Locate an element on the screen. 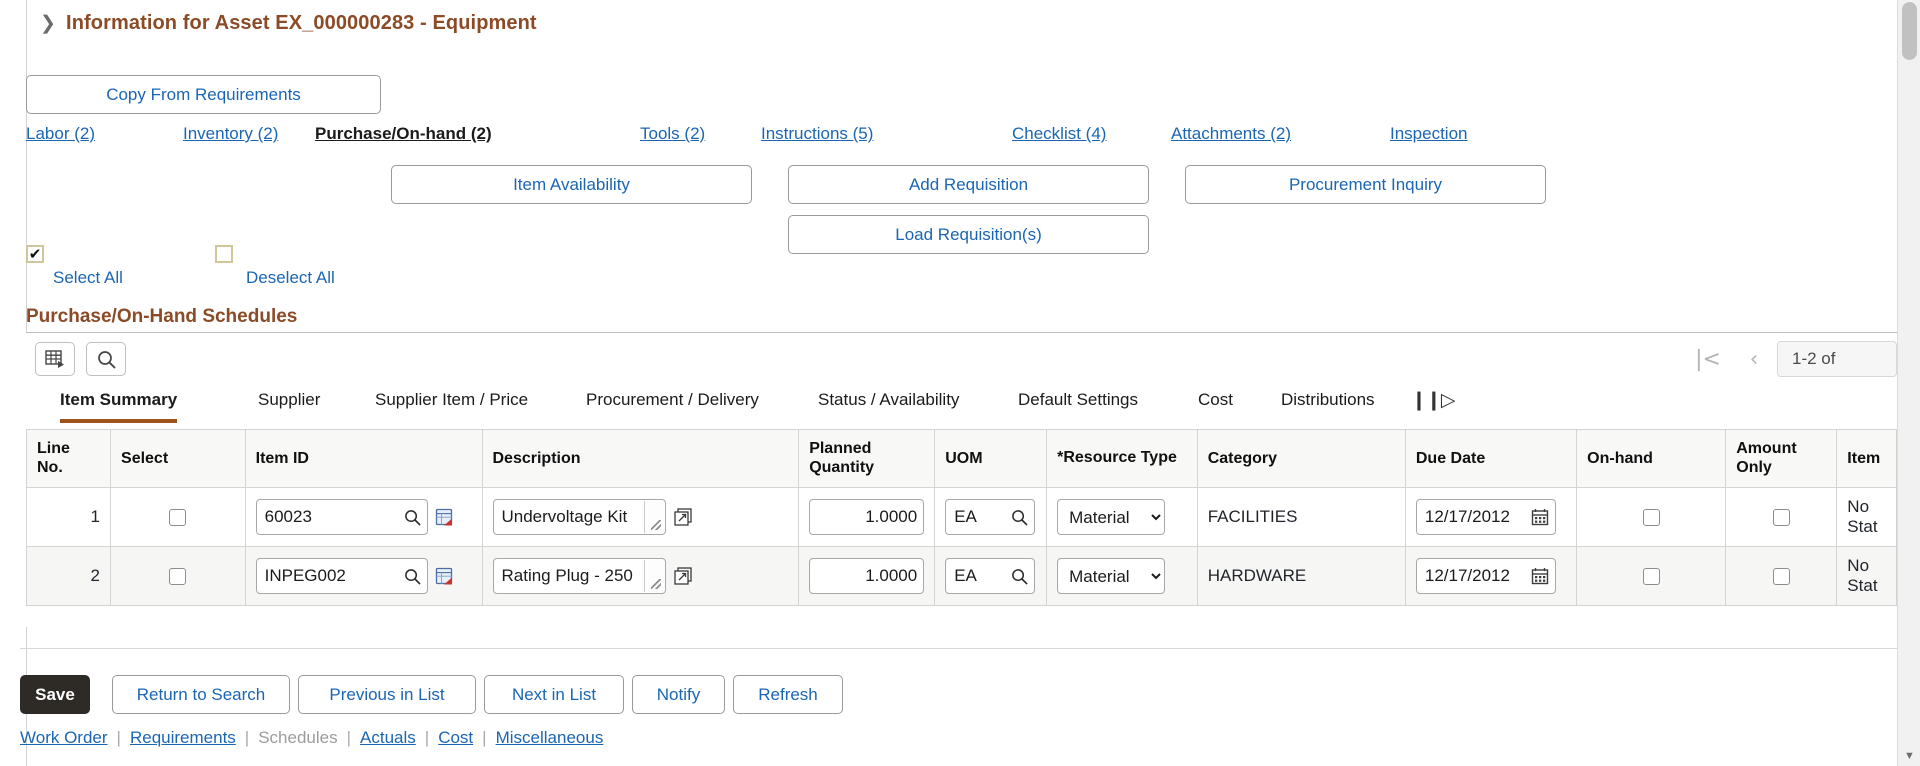 The image size is (1920, 766). tabs-scroll-right-icon: ❙❙▷ is located at coordinates (1433, 400).